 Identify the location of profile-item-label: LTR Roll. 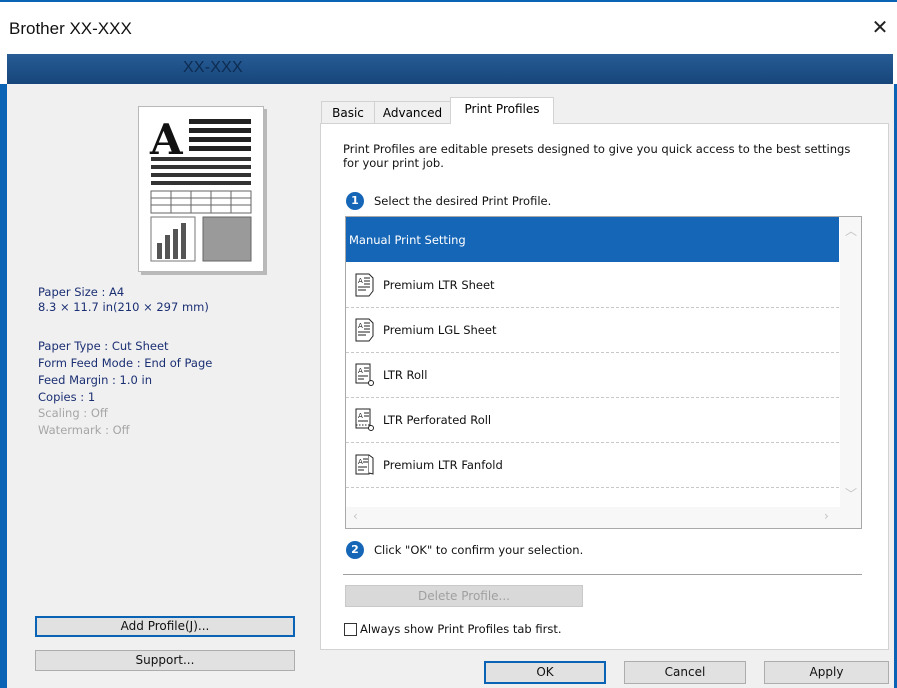
(405, 375).